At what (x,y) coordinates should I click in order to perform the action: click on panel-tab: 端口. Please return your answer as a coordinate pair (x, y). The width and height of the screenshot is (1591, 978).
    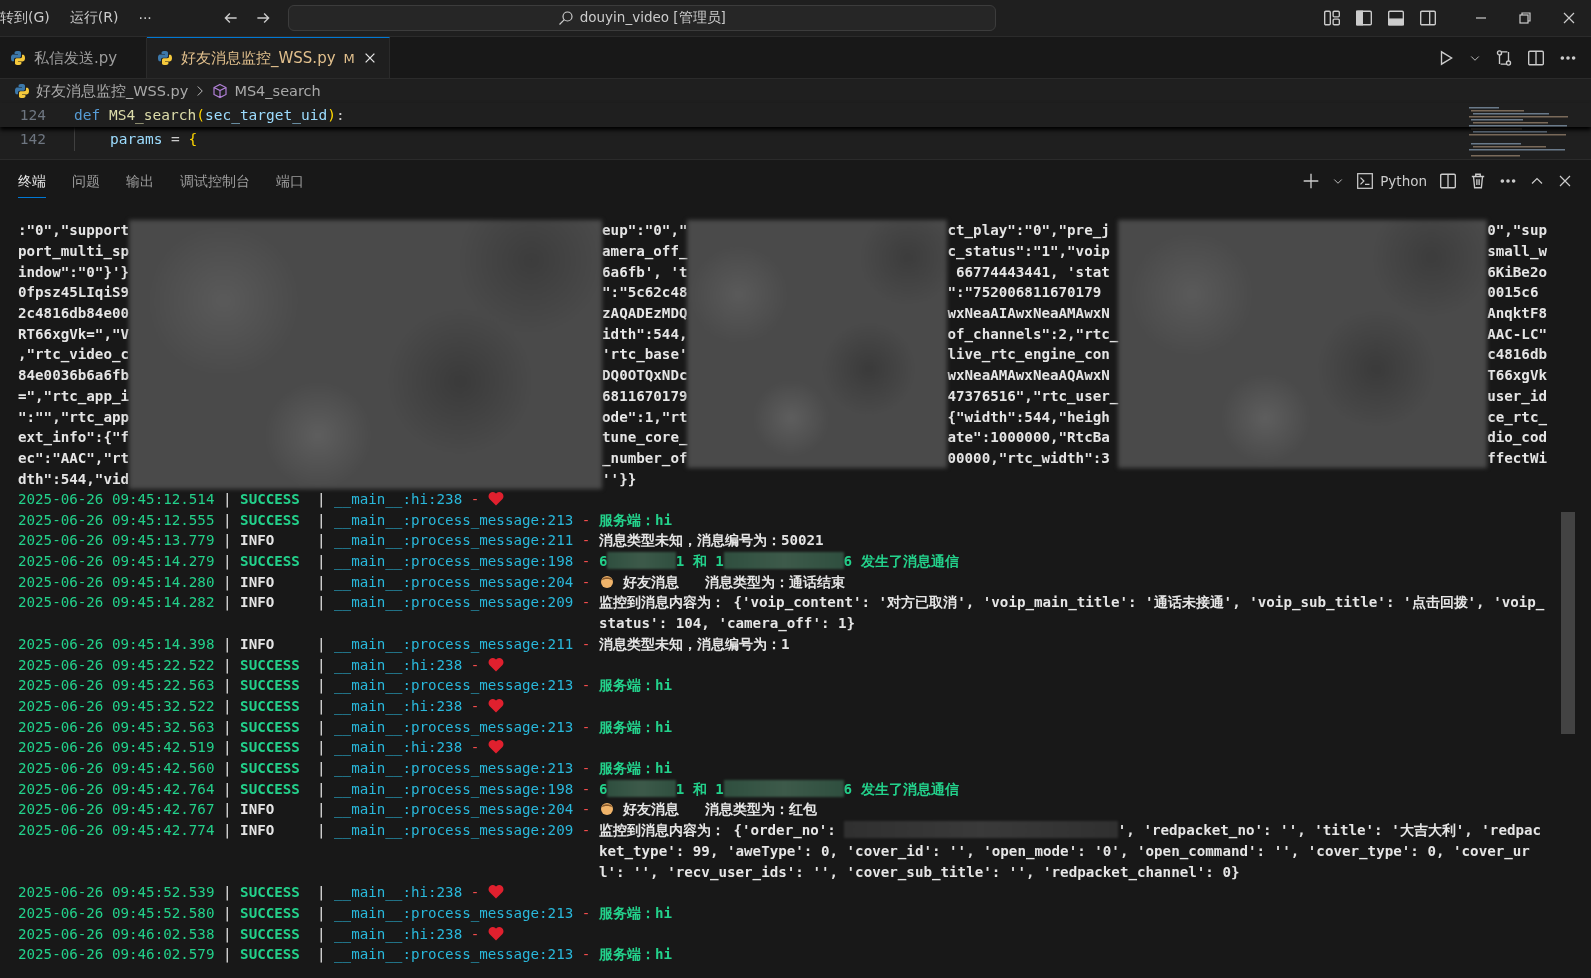
    Looking at the image, I should click on (290, 181).